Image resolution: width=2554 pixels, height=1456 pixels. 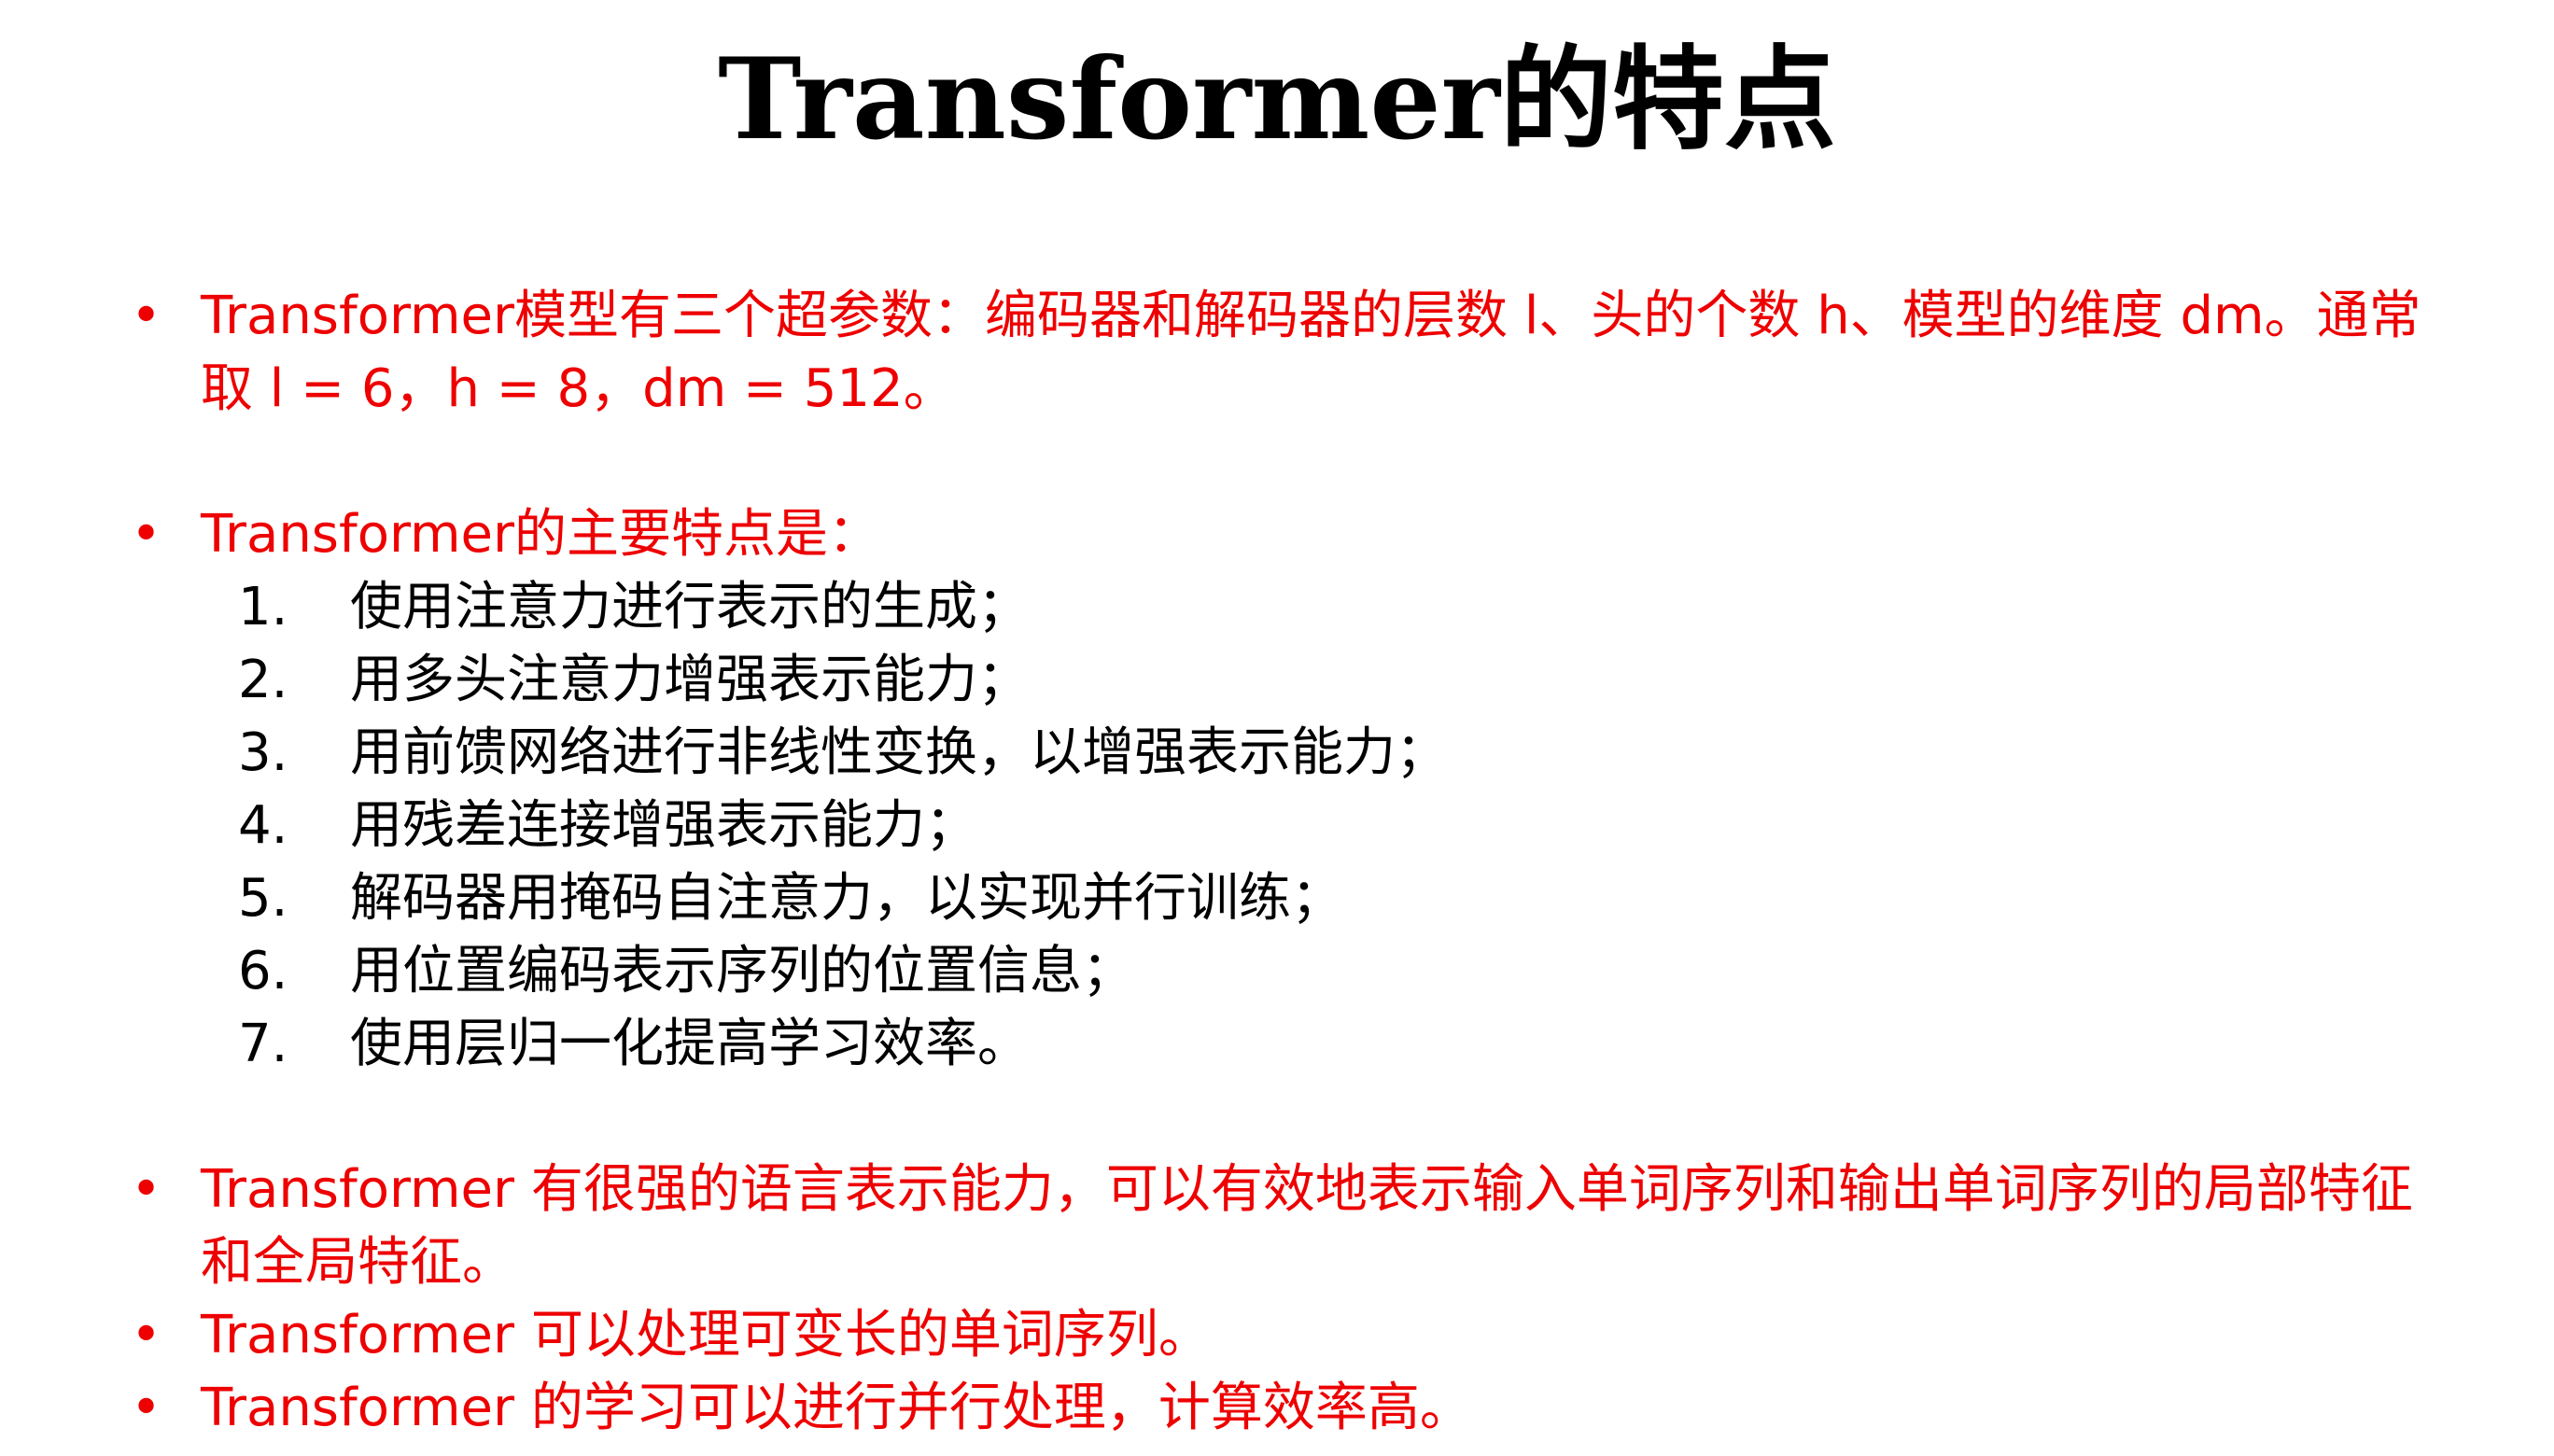 I want to click on bullet-text: Transformer 的学习可以进行并行处理，计算效率高。, so click(x=836, y=1408).